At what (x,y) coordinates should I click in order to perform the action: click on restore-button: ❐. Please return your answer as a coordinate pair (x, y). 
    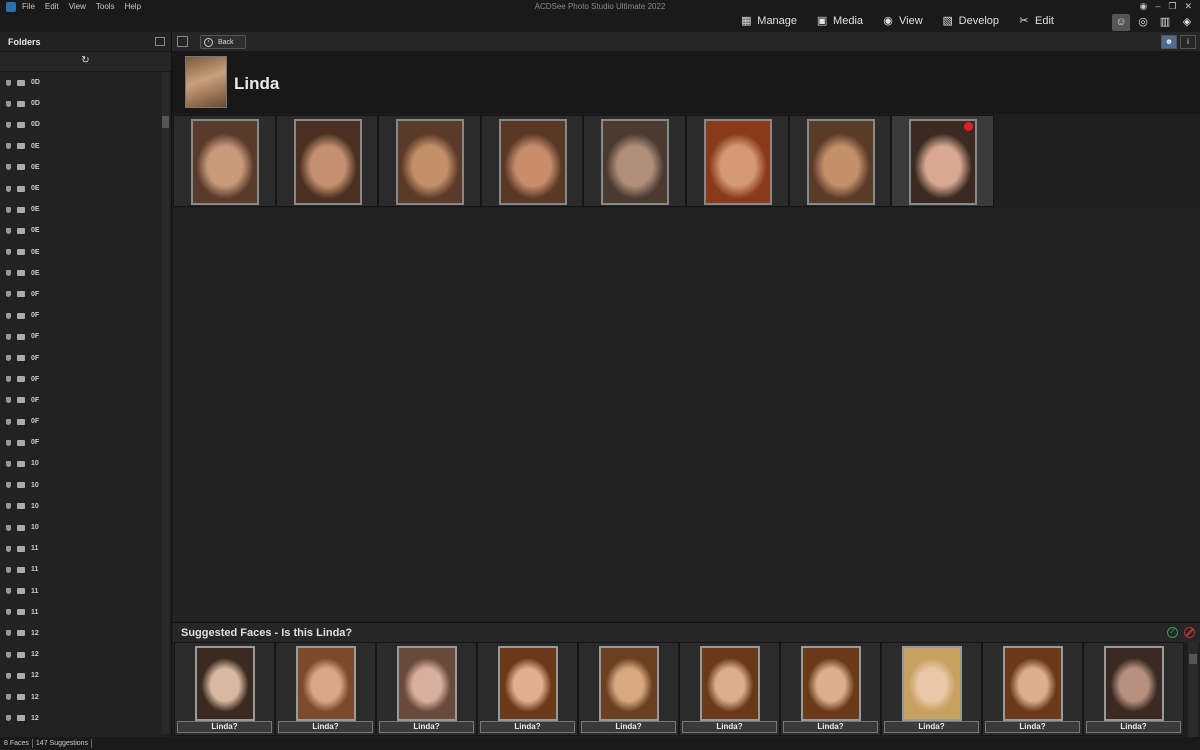
    Looking at the image, I should click on (1172, 6).